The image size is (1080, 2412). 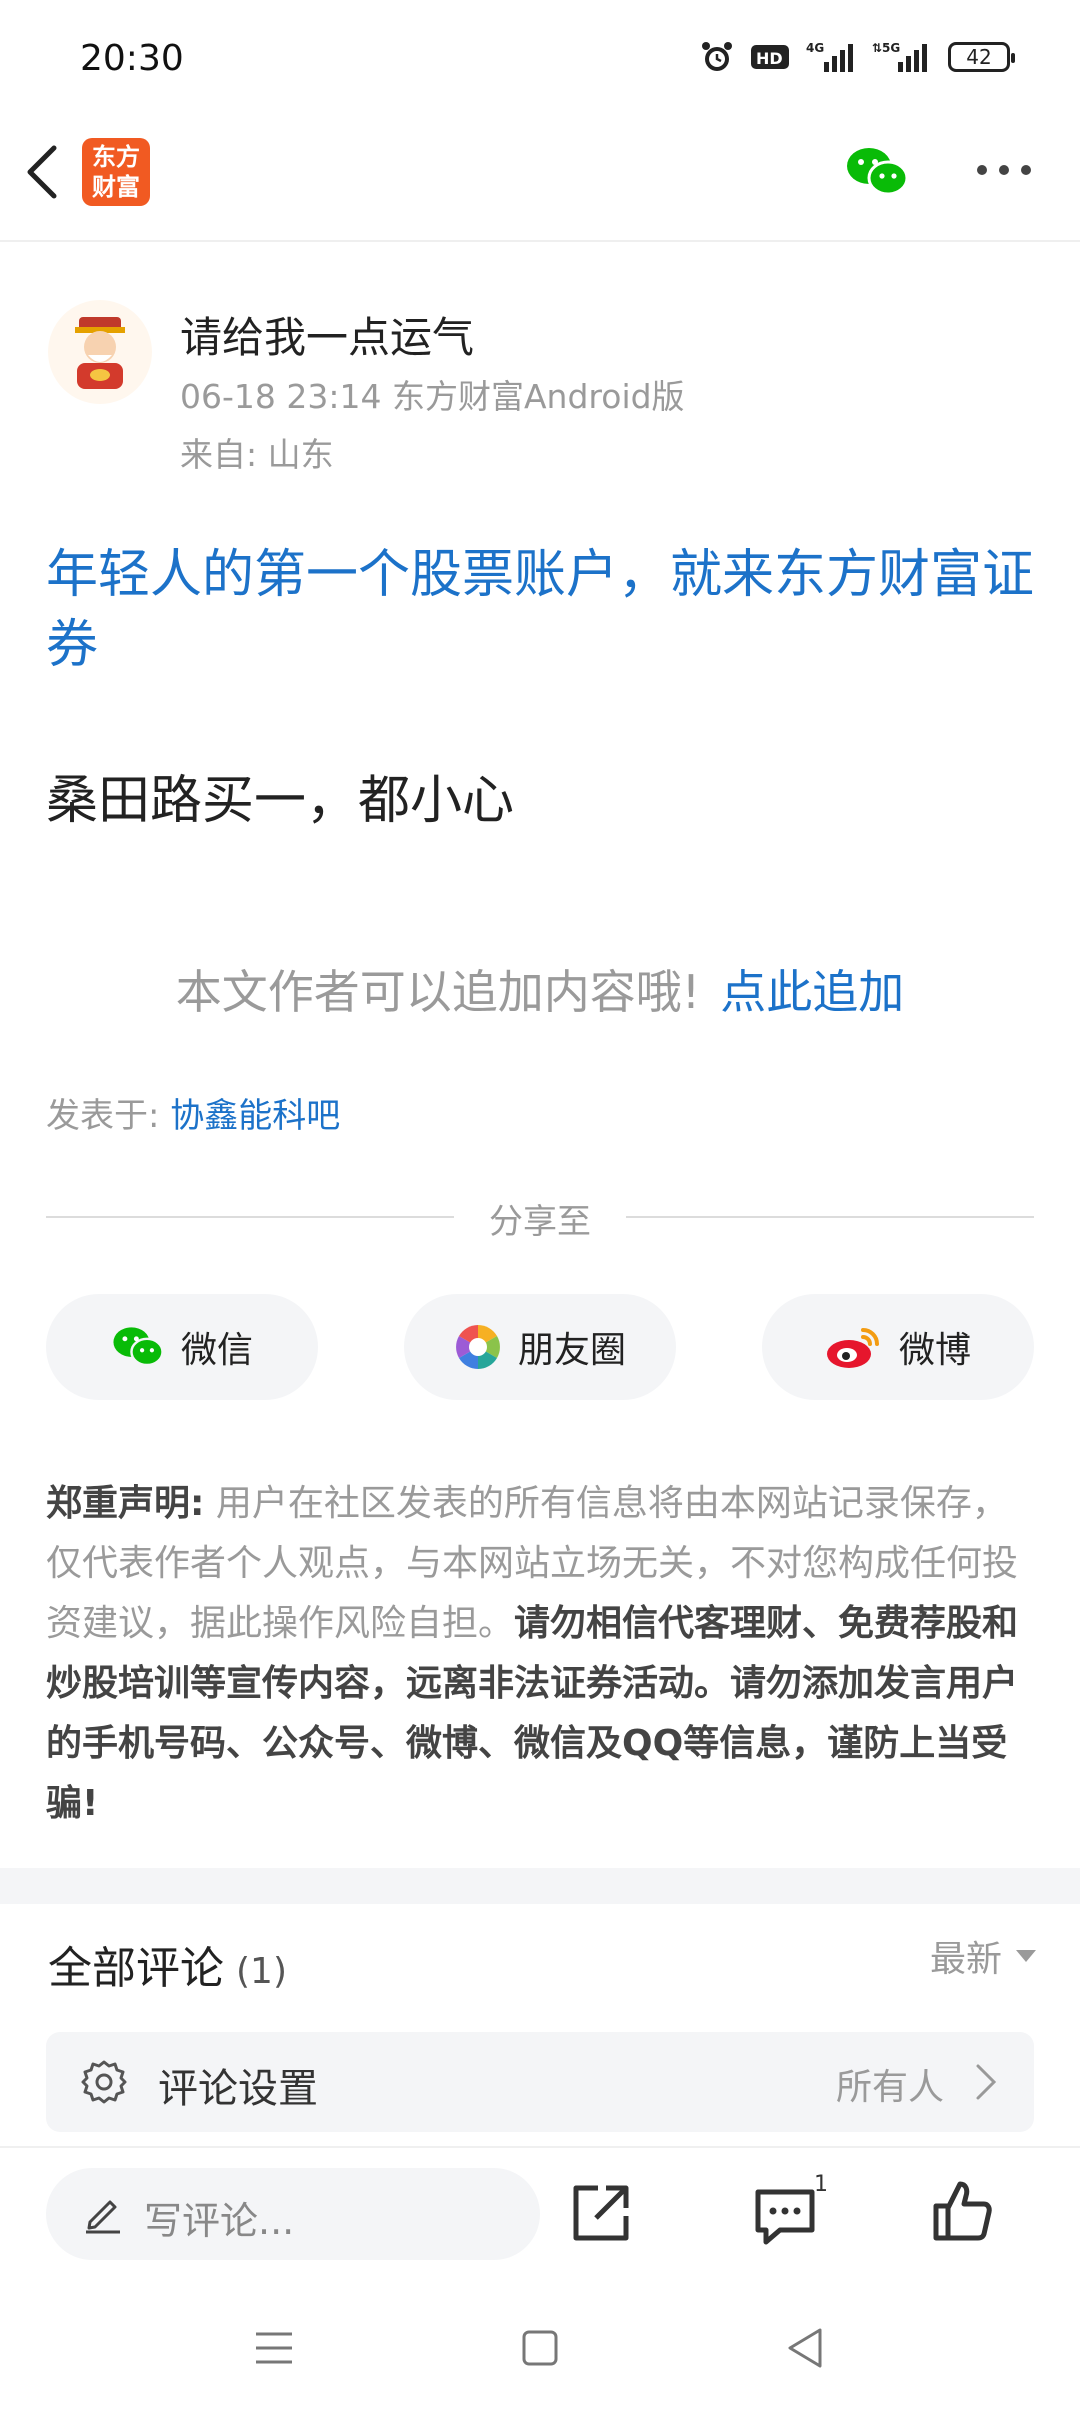 I want to click on promo-link: 年轻人的第一个股票账户，就来东方财富证券, so click(x=541, y=610).